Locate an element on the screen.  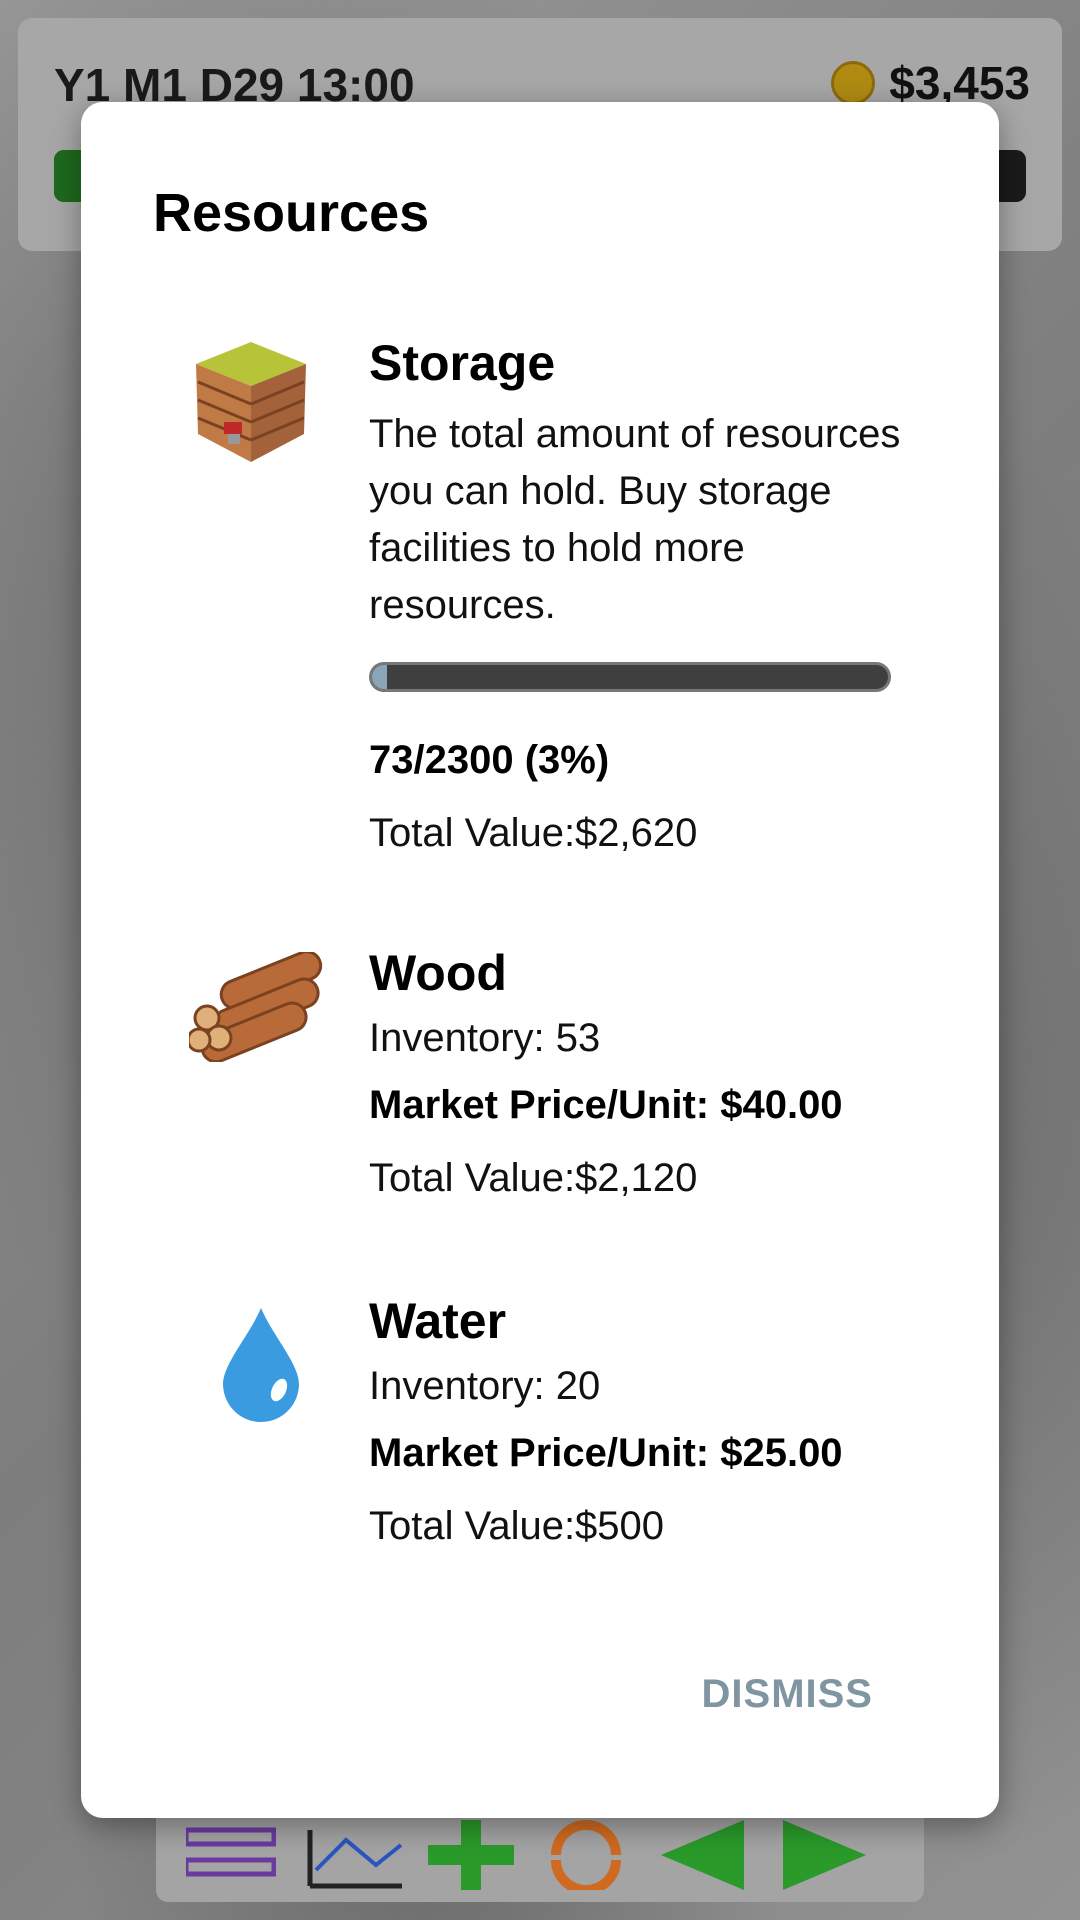
wood-total-value: Total Value:$2,120 is located at coordinates (533, 1178).